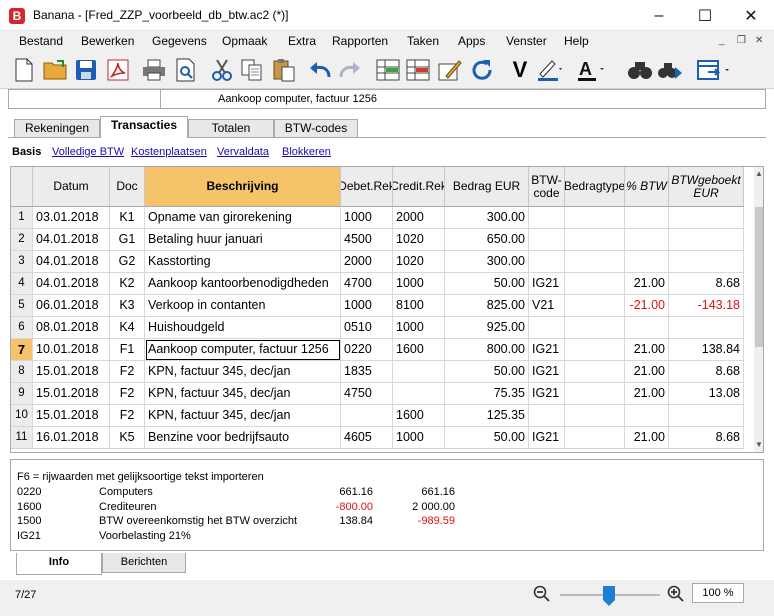 The image size is (774, 616). I want to click on menu-help: Help, so click(576, 41).